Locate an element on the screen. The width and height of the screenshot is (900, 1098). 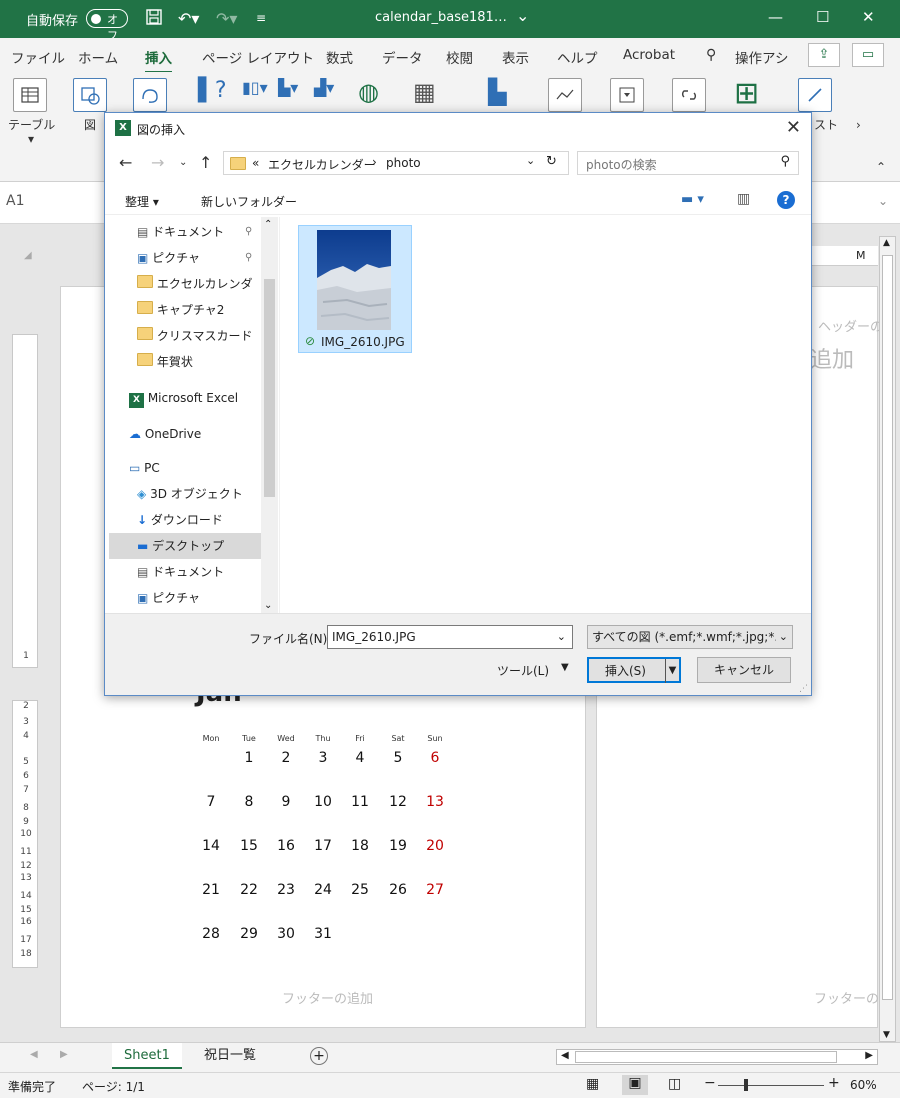
ribbon-scroll-icon: › is located at coordinates (858, 125).